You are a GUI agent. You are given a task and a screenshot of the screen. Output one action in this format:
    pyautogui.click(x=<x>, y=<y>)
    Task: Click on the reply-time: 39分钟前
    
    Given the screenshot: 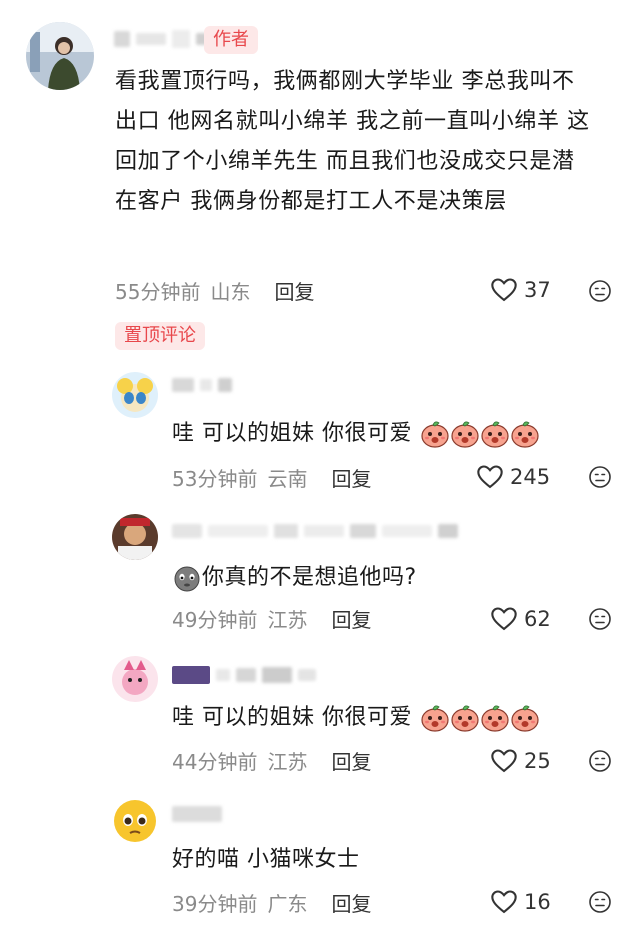 What is the action you would take?
    pyautogui.click(x=215, y=904)
    